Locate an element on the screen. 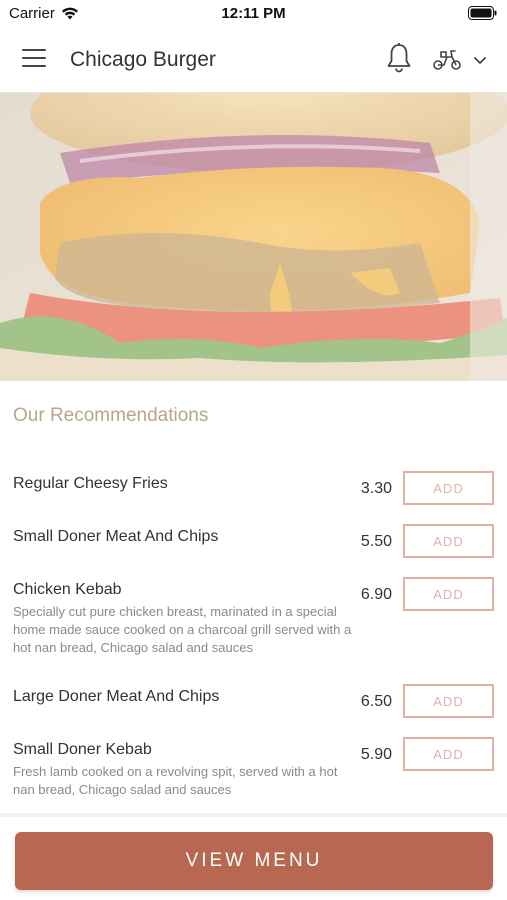  battery-icon is located at coordinates (482, 13).